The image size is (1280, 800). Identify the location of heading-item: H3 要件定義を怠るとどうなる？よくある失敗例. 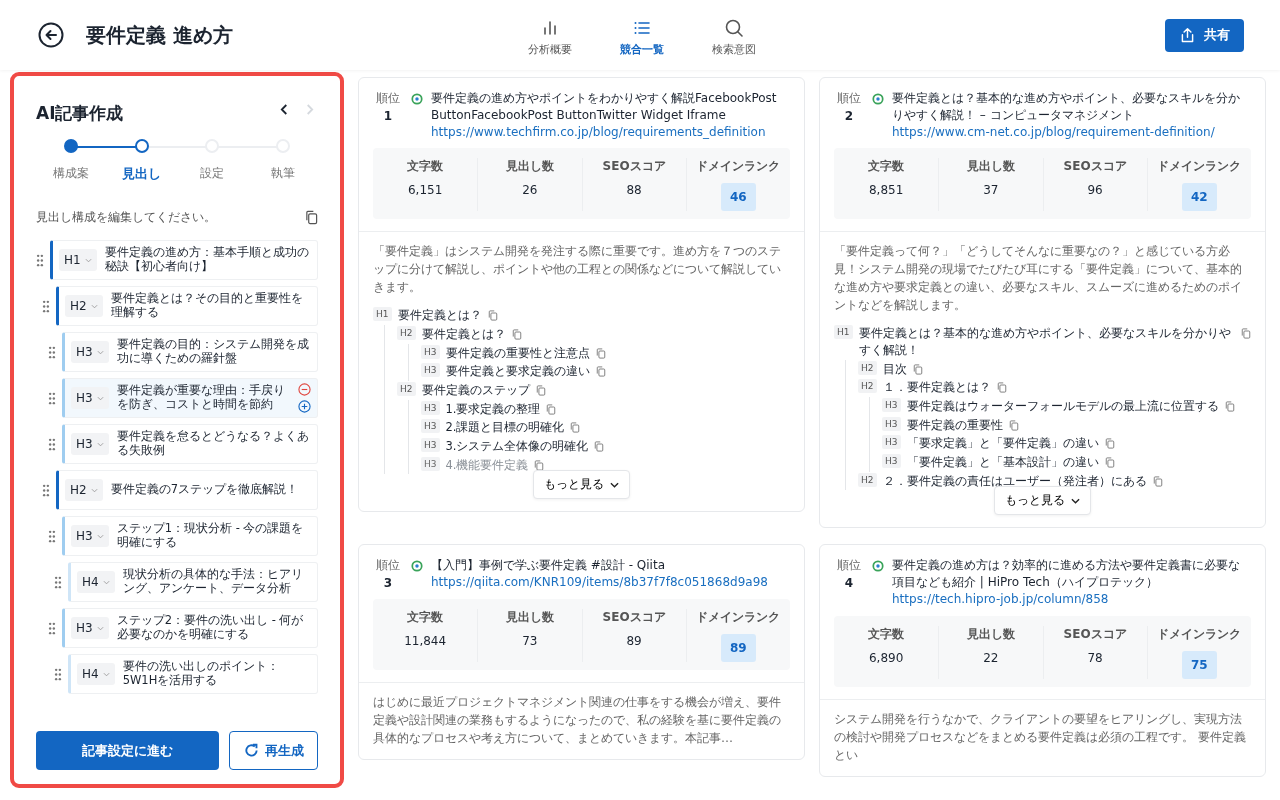
(190, 444).